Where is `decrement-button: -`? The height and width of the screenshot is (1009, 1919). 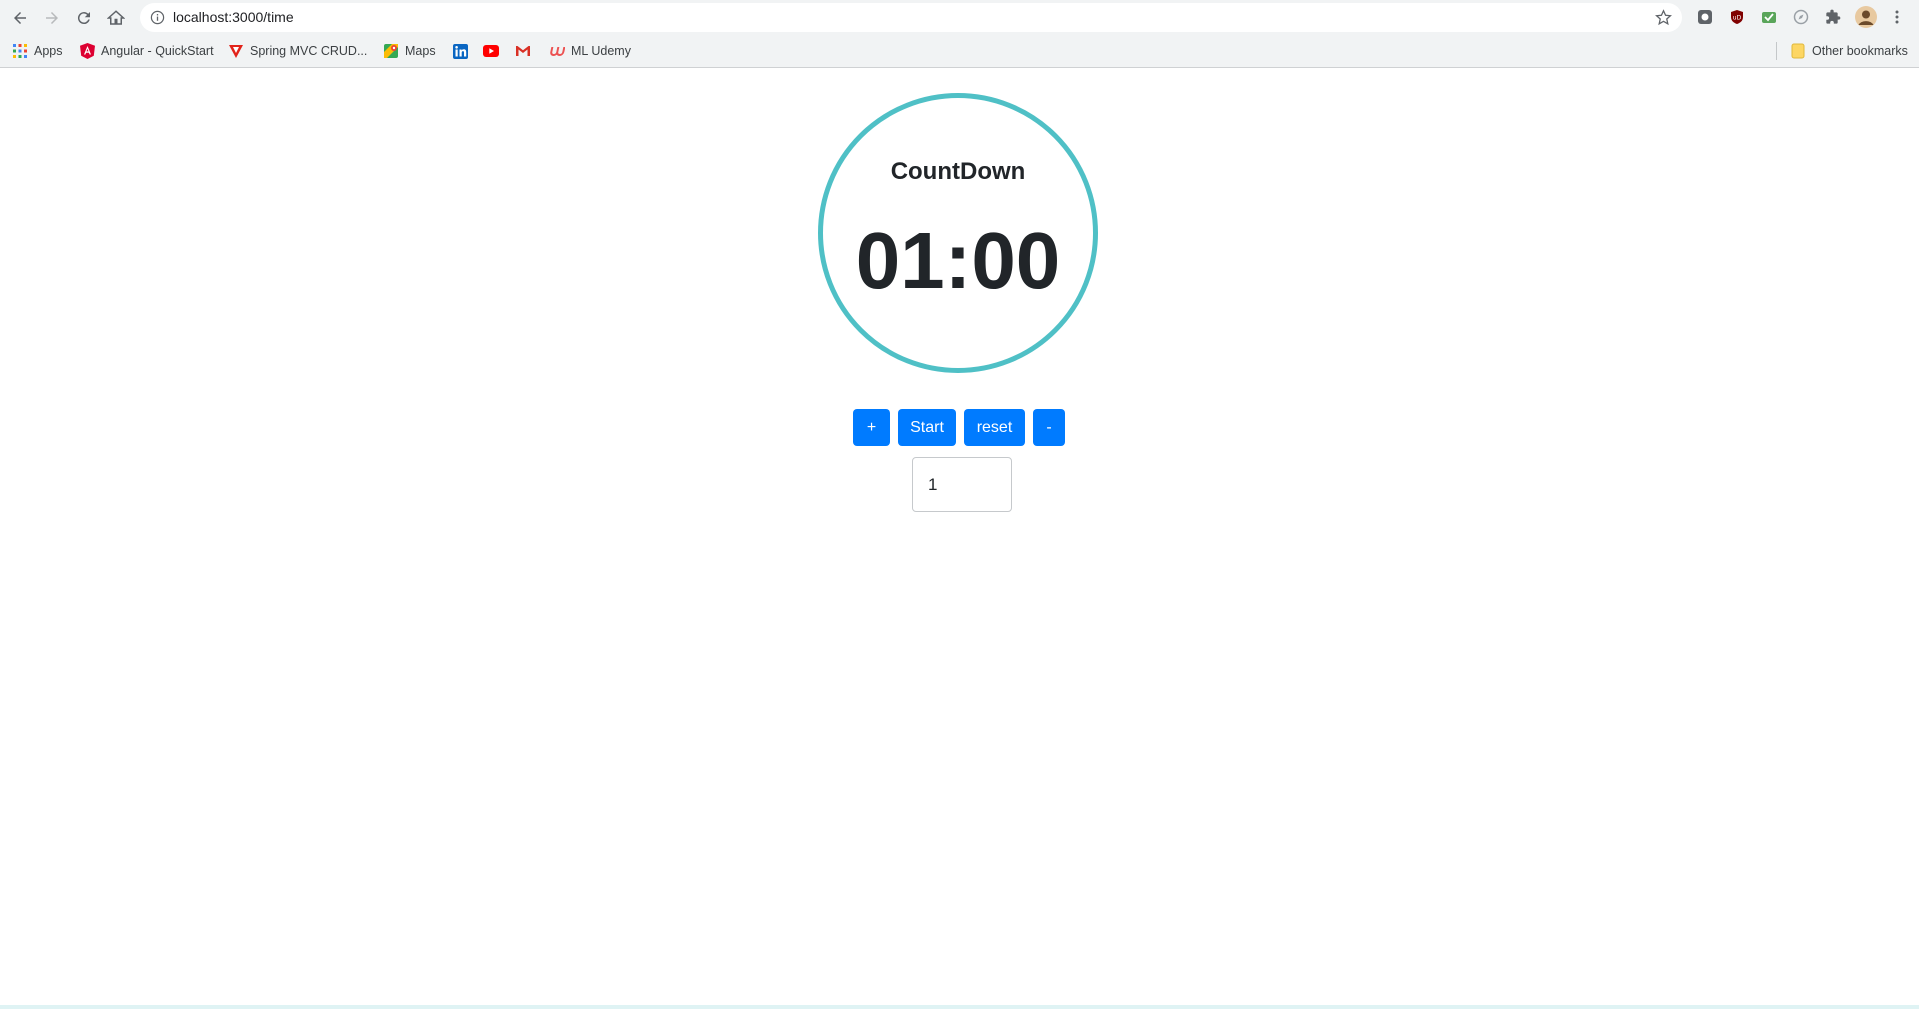 decrement-button: - is located at coordinates (1049, 427).